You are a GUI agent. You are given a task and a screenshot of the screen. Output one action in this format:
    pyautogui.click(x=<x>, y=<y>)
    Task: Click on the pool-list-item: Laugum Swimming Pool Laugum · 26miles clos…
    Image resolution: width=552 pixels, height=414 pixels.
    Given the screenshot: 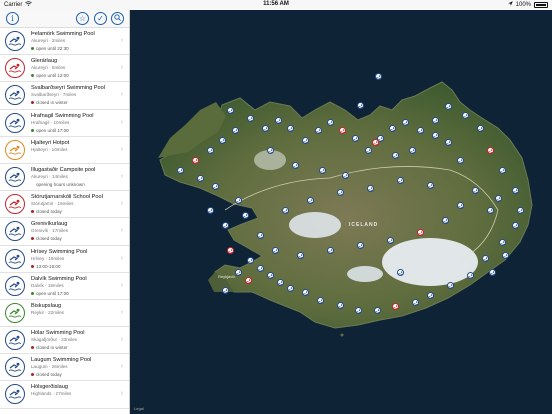 What is the action you would take?
    pyautogui.click(x=64, y=368)
    